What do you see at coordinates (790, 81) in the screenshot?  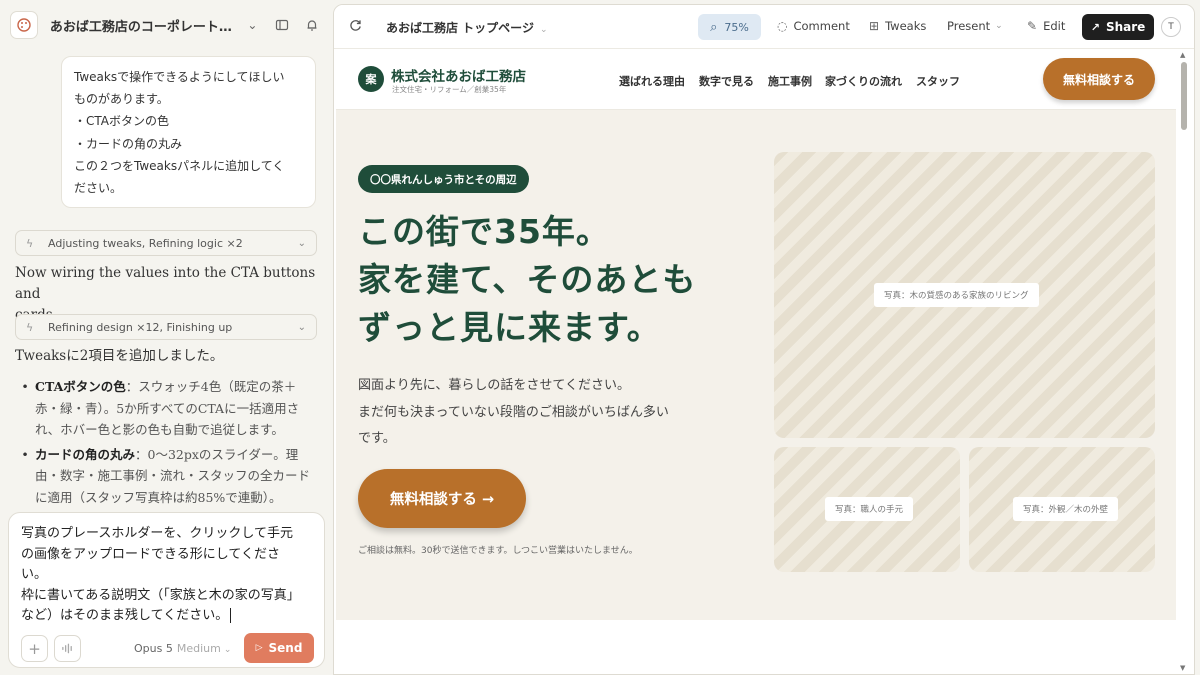 I see `nav-link-works: 施工事例` at bounding box center [790, 81].